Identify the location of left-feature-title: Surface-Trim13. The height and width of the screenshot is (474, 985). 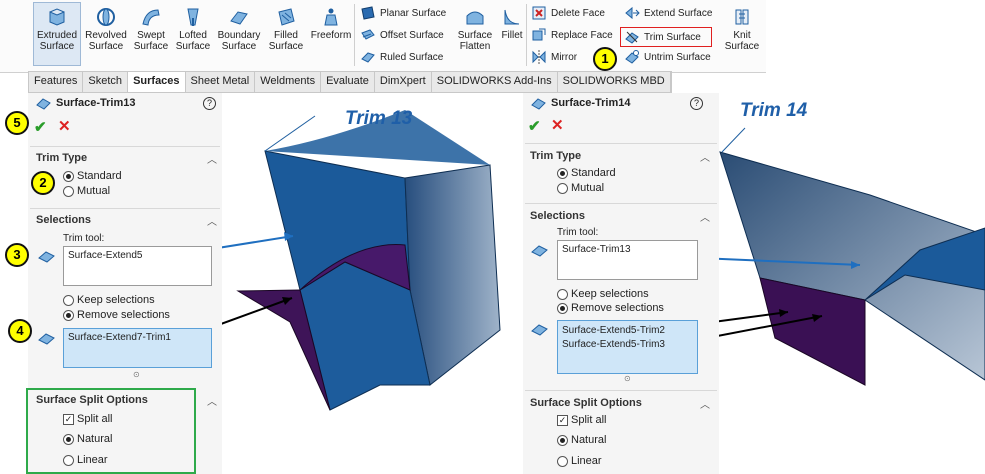
(96, 103).